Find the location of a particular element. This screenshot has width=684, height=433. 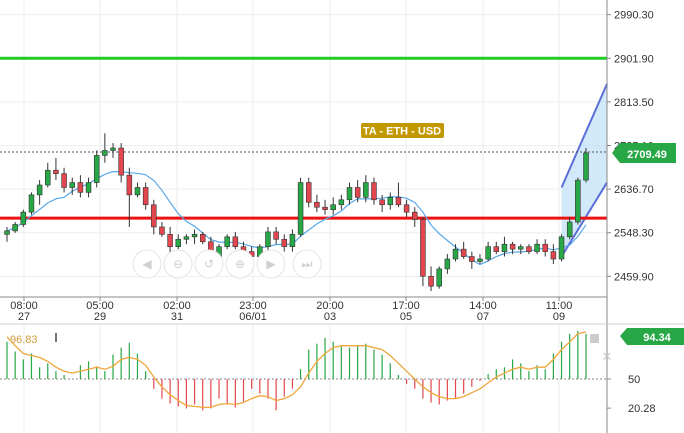

x-tick-date: 31 is located at coordinates (177, 317).